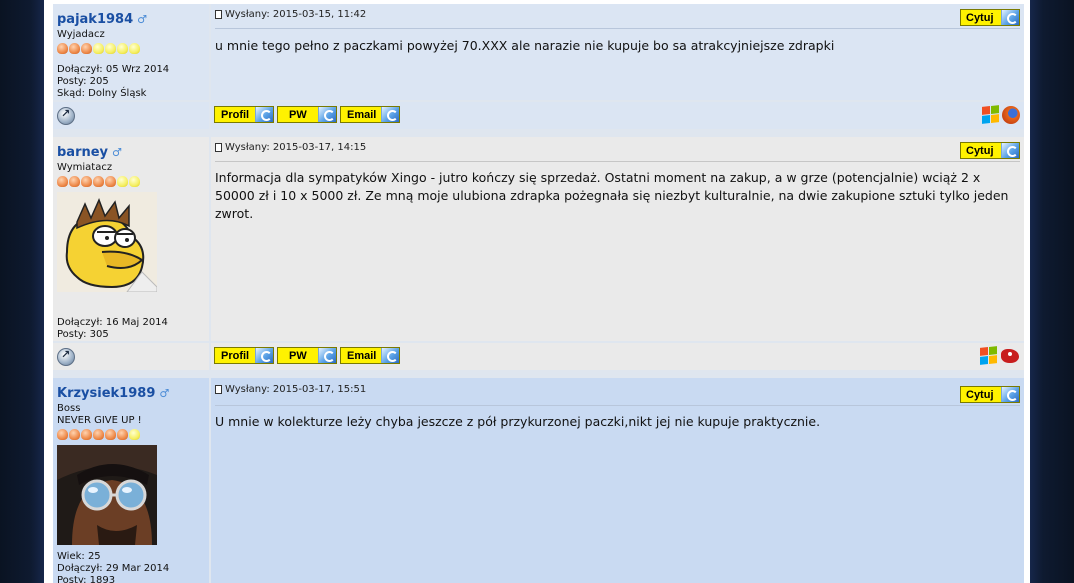 Image resolution: width=1074 pixels, height=583 pixels. What do you see at coordinates (296, 389) in the screenshot?
I see `post-date-text: Wysłany: 2015-03-17, 15:51` at bounding box center [296, 389].